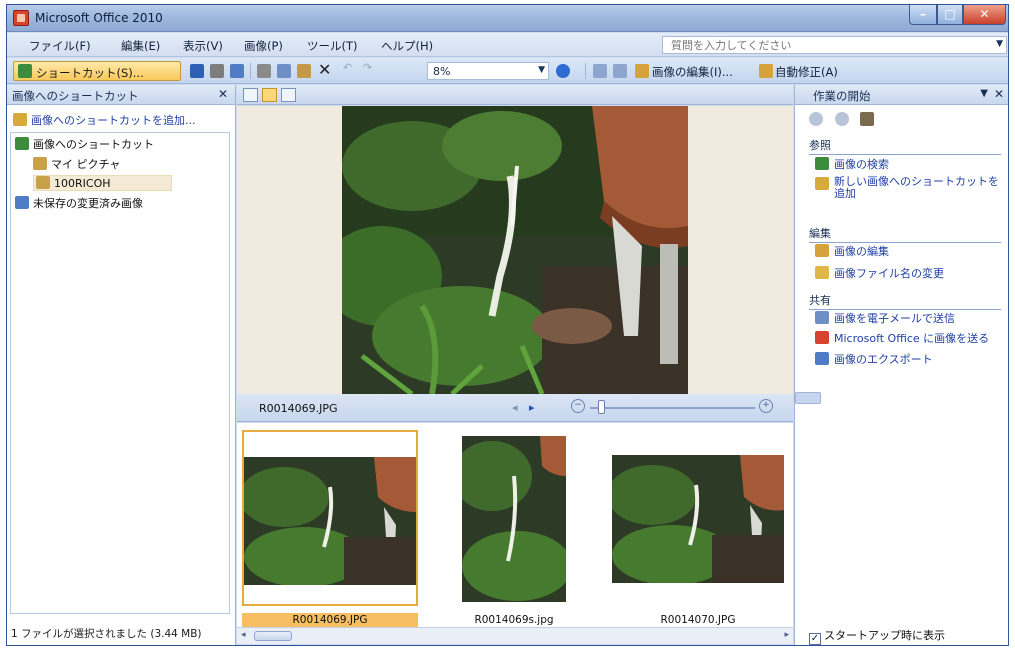 The width and height of the screenshot is (1015, 650). Describe the element at coordinates (541, 70) in the screenshot. I see `zoom-dropdown-icon: ▼` at that location.